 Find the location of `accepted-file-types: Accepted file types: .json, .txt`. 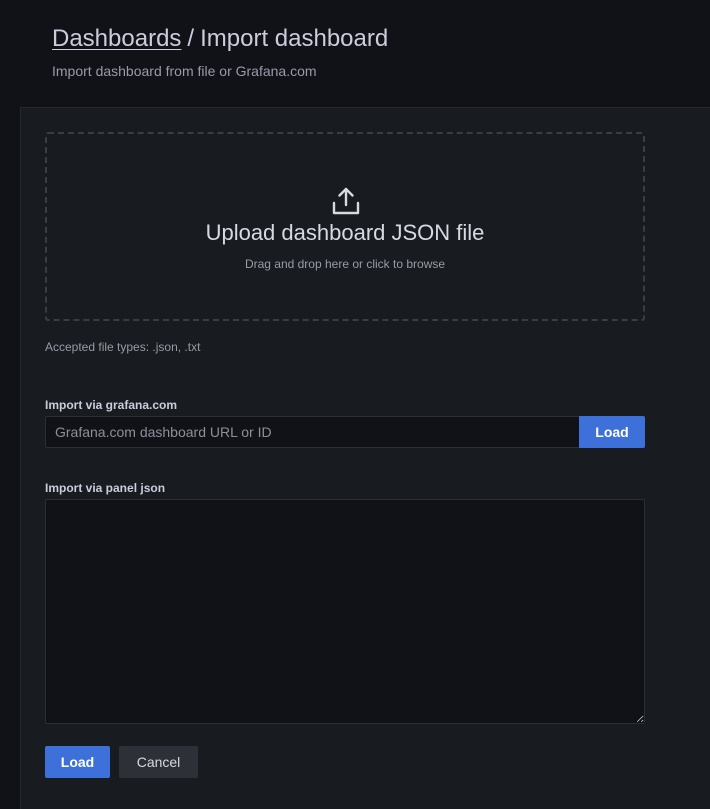

accepted-file-types: Accepted file types: .json, .txt is located at coordinates (123, 347).